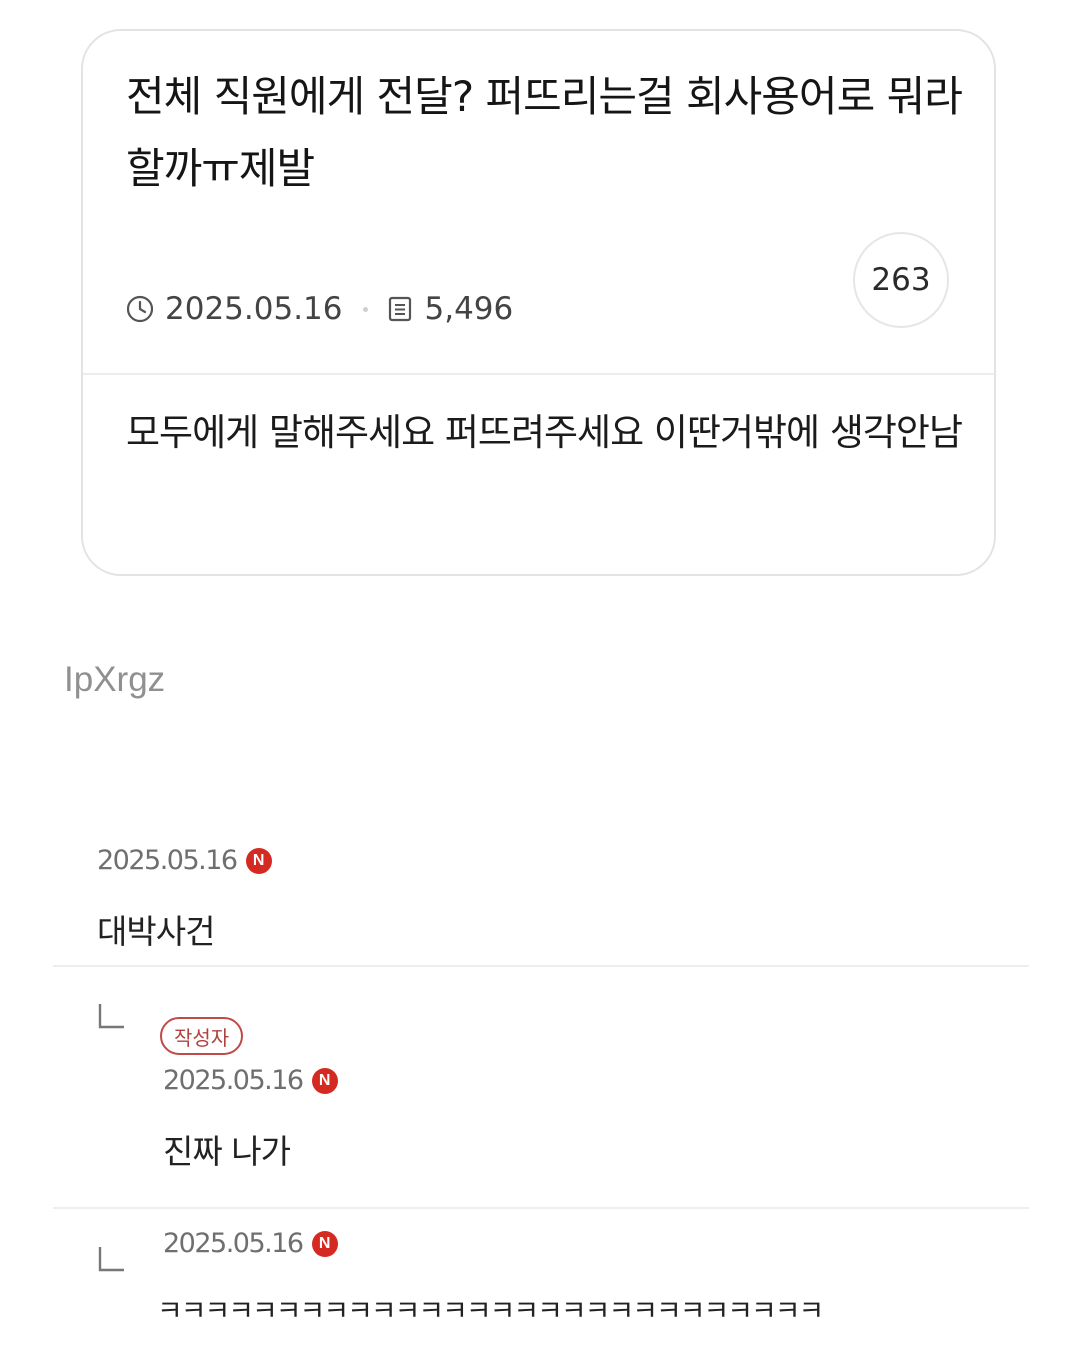  What do you see at coordinates (469, 309) in the screenshot?
I see `post-views: 5,496` at bounding box center [469, 309].